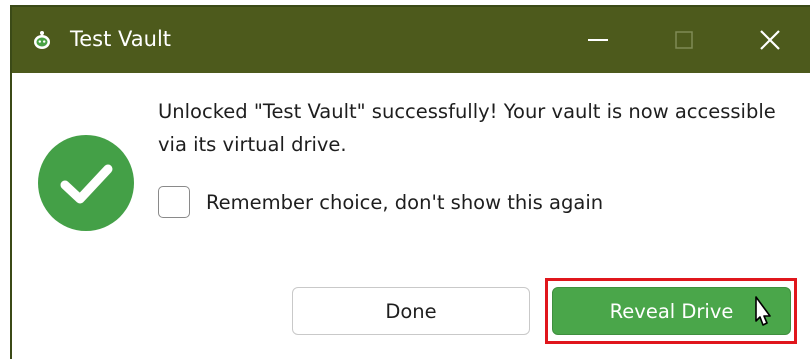  What do you see at coordinates (411, 311) in the screenshot?
I see `done-button: Done` at bounding box center [411, 311].